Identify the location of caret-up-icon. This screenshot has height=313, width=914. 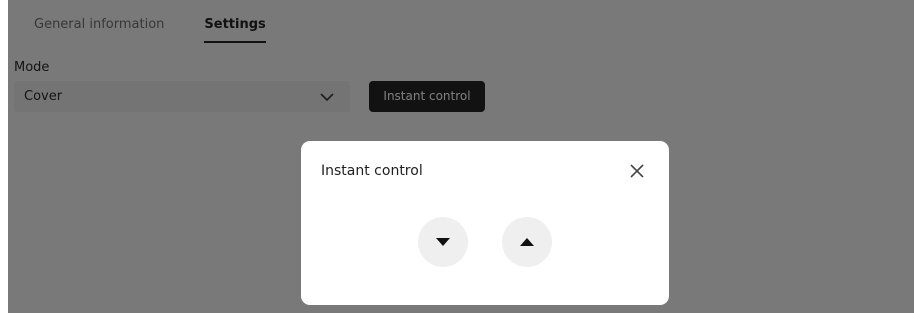
(527, 242).